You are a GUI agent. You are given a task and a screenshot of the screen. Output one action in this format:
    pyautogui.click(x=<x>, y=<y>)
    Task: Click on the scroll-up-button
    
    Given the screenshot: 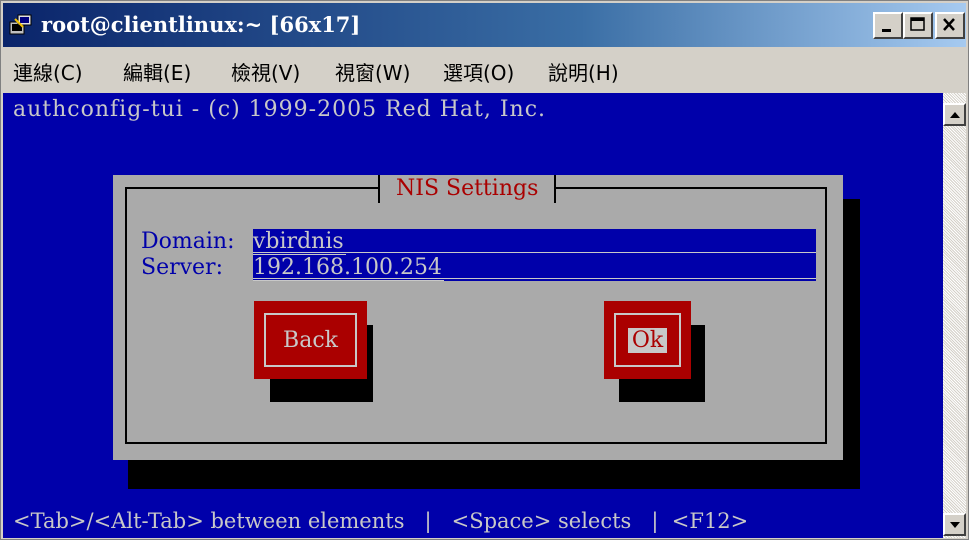 What is the action you would take?
    pyautogui.click(x=954, y=114)
    